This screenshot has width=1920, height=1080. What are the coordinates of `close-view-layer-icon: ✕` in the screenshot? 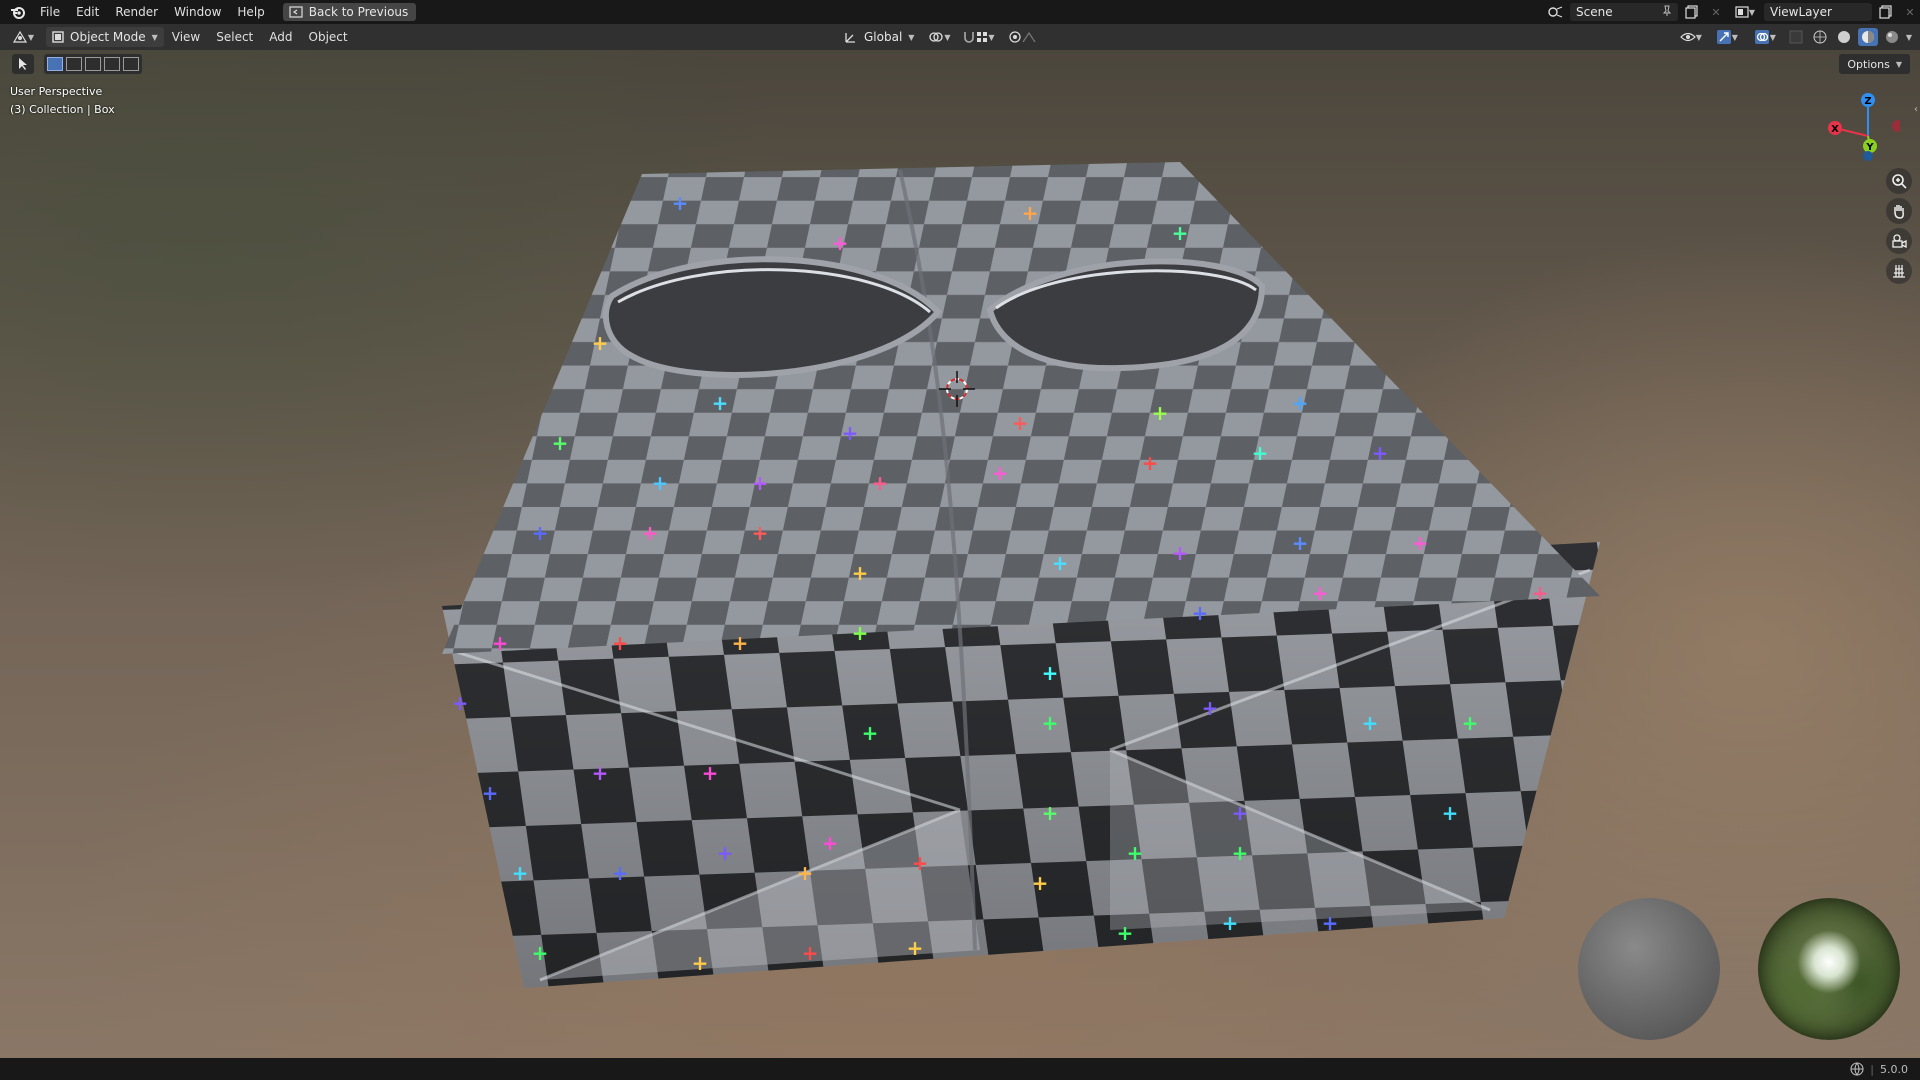 It's located at (1910, 12).